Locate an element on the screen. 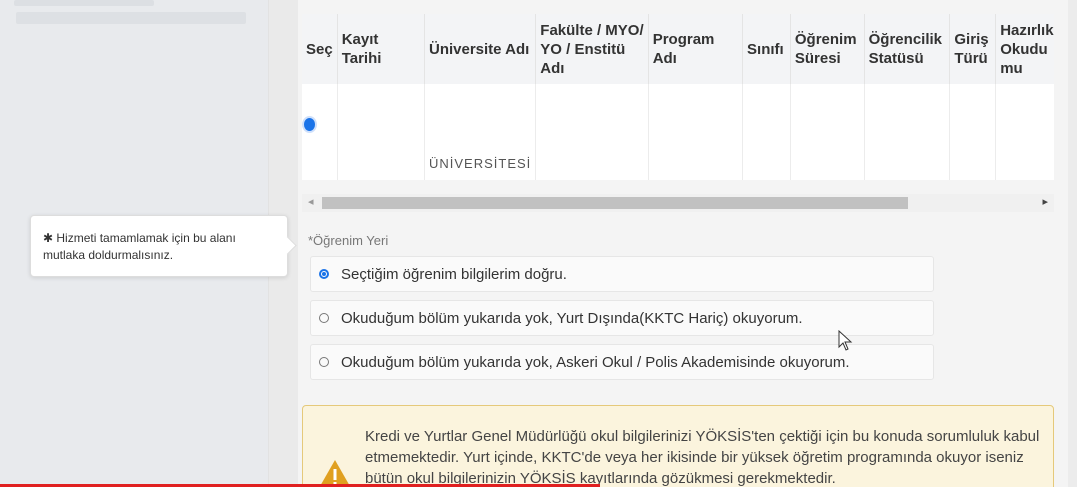 This screenshot has width=1077, height=487. col-header-duration: Öğrenim Süresi is located at coordinates (827, 49).